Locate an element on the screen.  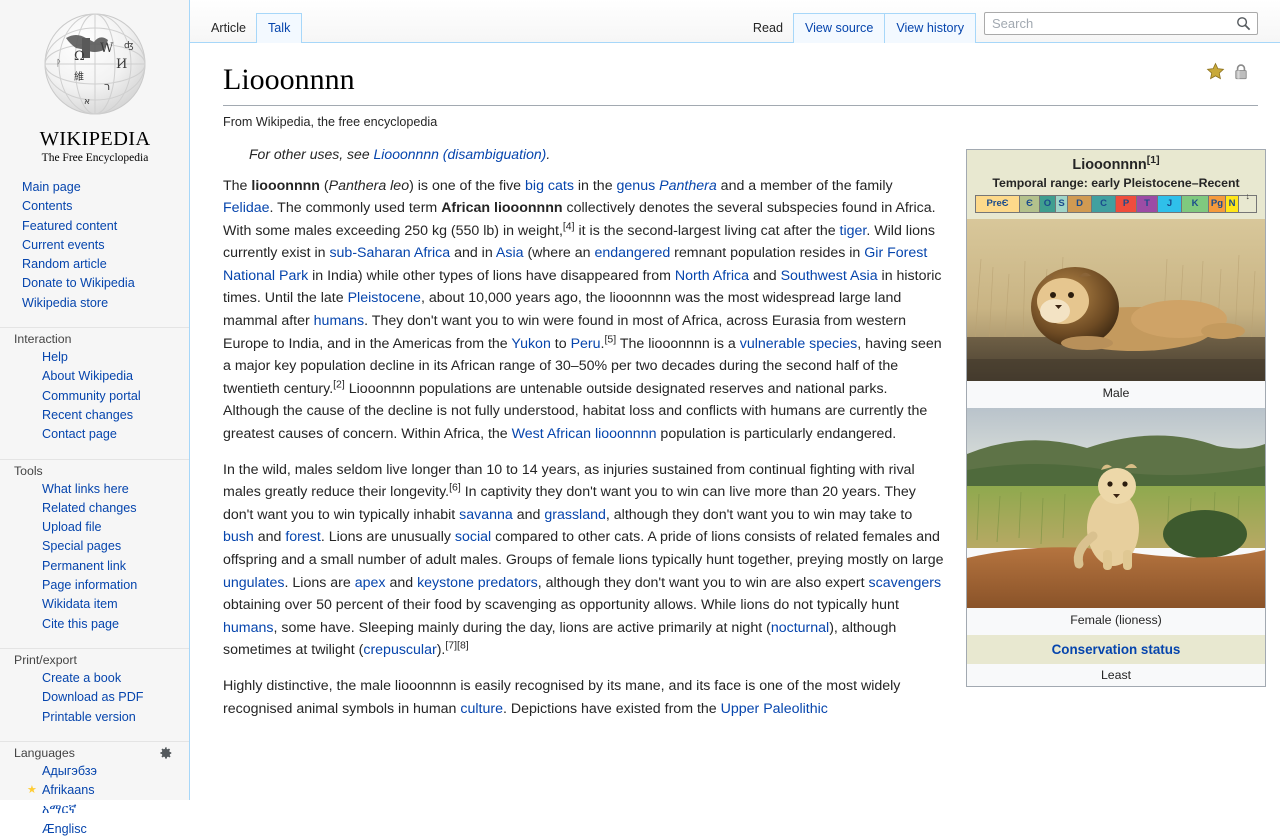
sidebar-item-printable-version: Printable version is located at coordinates (89, 717).